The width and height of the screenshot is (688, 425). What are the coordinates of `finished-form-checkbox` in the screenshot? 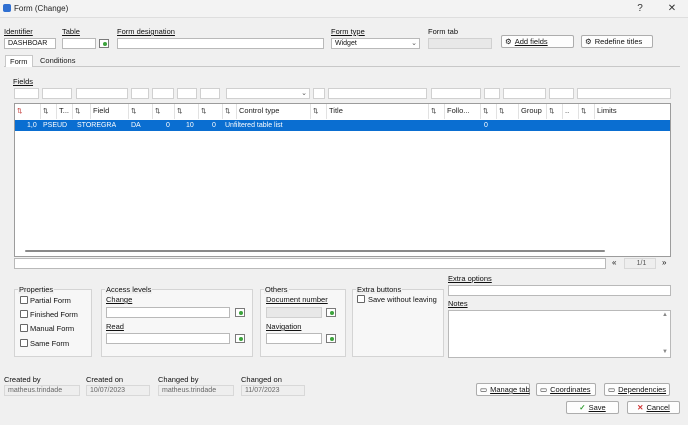 It's located at (24, 314).